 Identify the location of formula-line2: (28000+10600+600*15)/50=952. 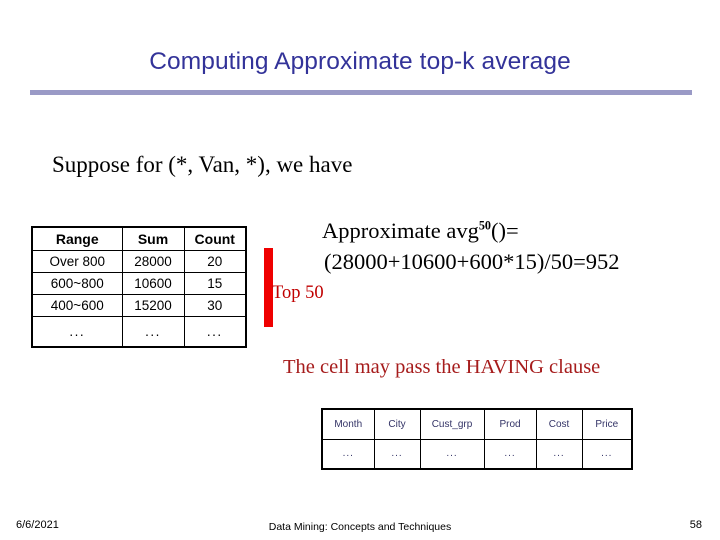
(472, 261).